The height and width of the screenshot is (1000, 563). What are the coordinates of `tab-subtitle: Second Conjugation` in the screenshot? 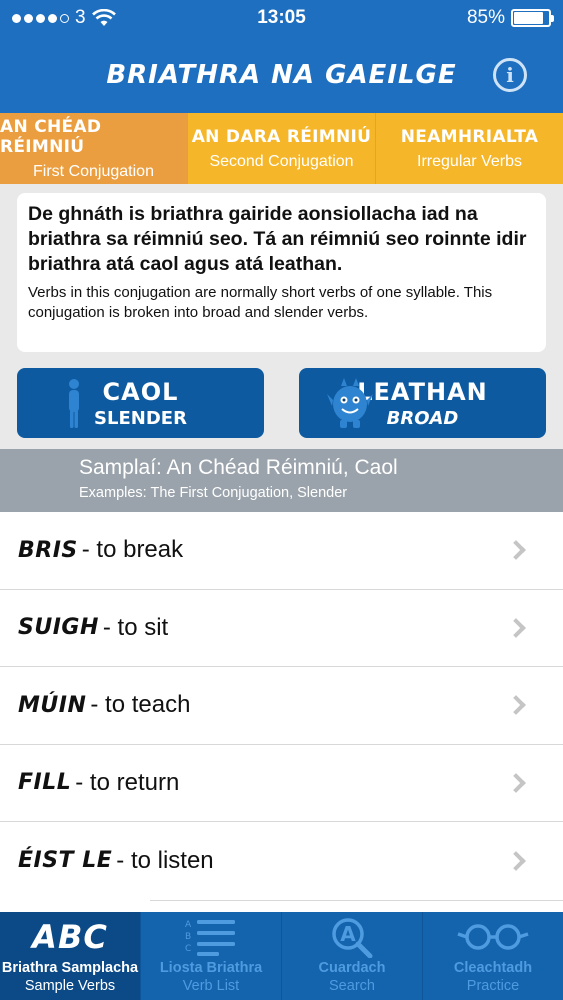 It's located at (281, 161).